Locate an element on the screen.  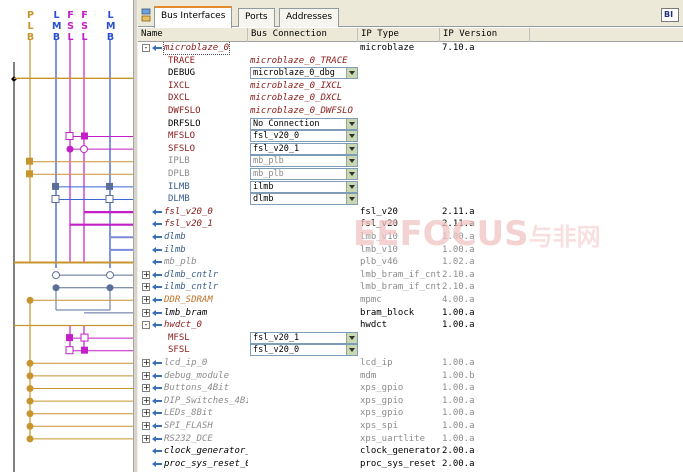
interface-name: DEBUG is located at coordinates (182, 73).